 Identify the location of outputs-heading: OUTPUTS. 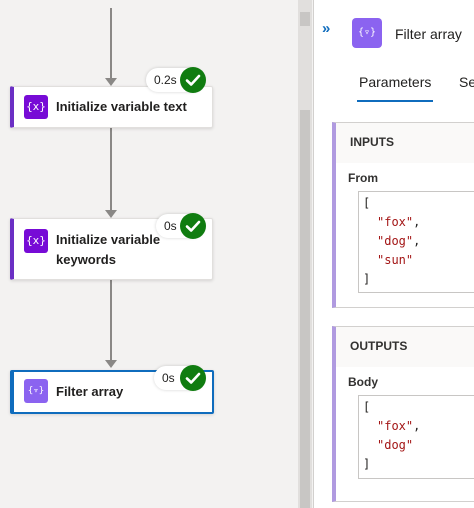
(379, 346).